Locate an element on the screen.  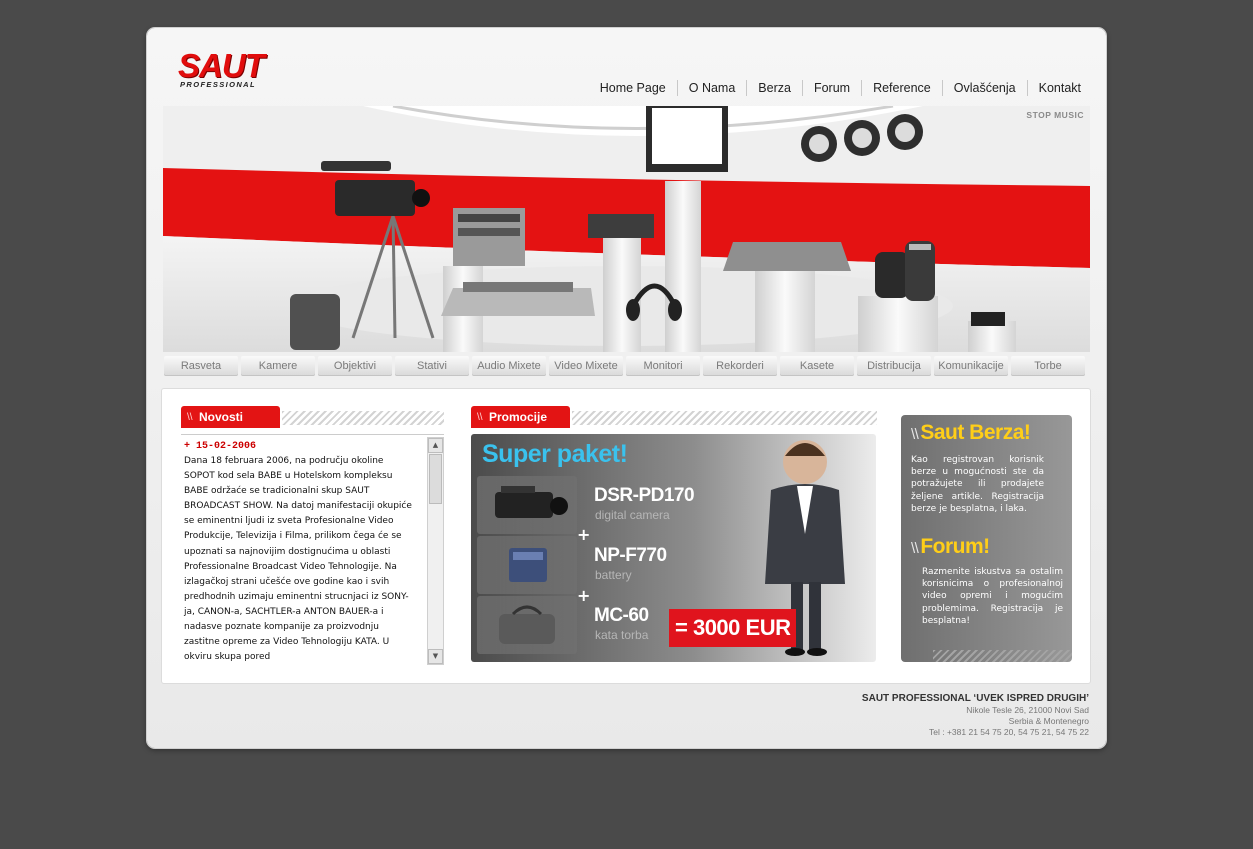
forum-title: Forum! is located at coordinates (955, 546).